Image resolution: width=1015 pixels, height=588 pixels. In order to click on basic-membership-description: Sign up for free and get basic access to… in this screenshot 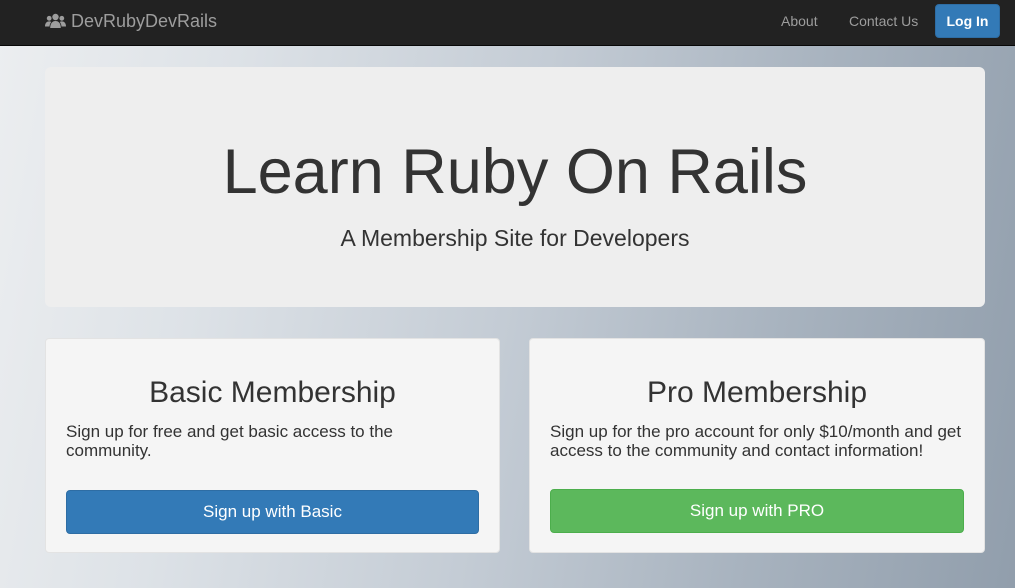, I will do `click(229, 441)`.